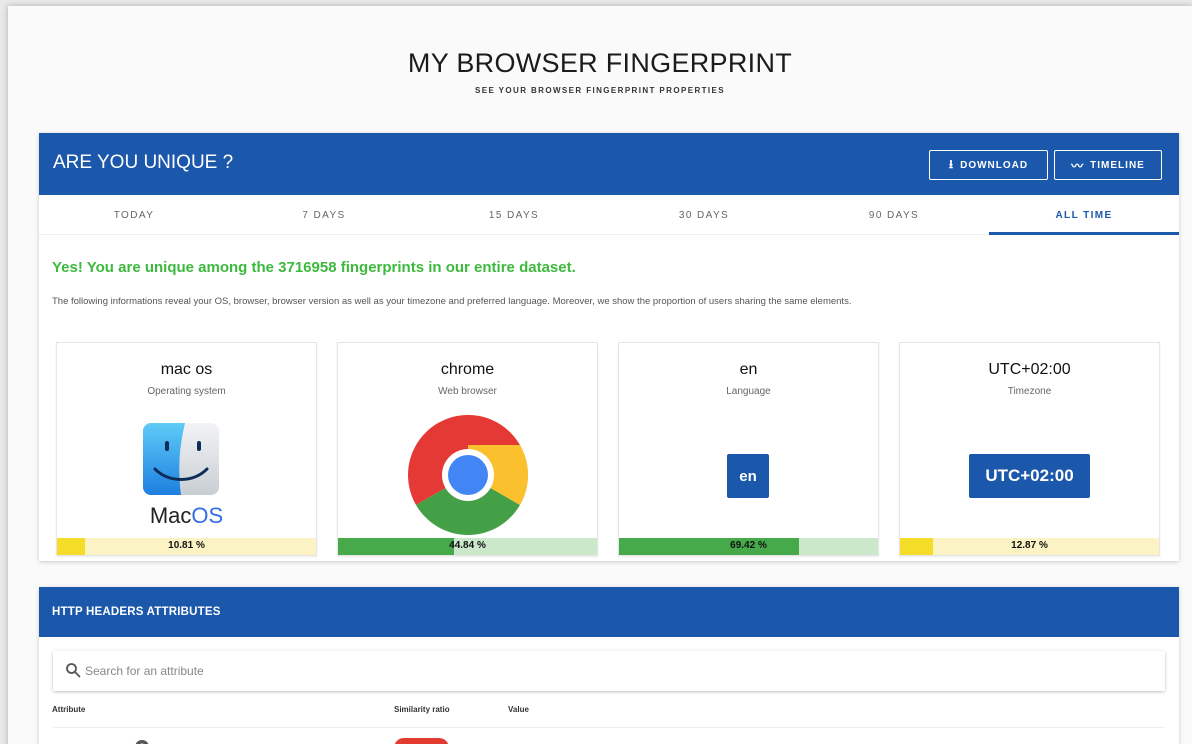 The image size is (1192, 744). What do you see at coordinates (181, 459) in the screenshot?
I see `finder-icon` at bounding box center [181, 459].